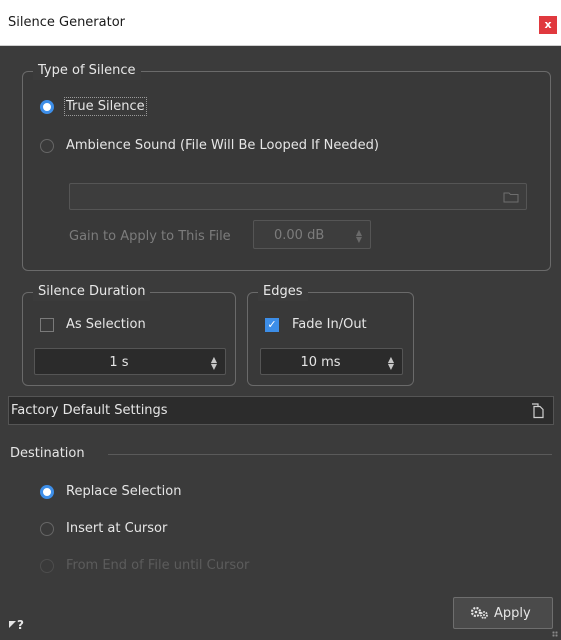 This screenshot has width=561, height=640. What do you see at coordinates (105, 106) in the screenshot?
I see `true-silence-label: True Silence` at bounding box center [105, 106].